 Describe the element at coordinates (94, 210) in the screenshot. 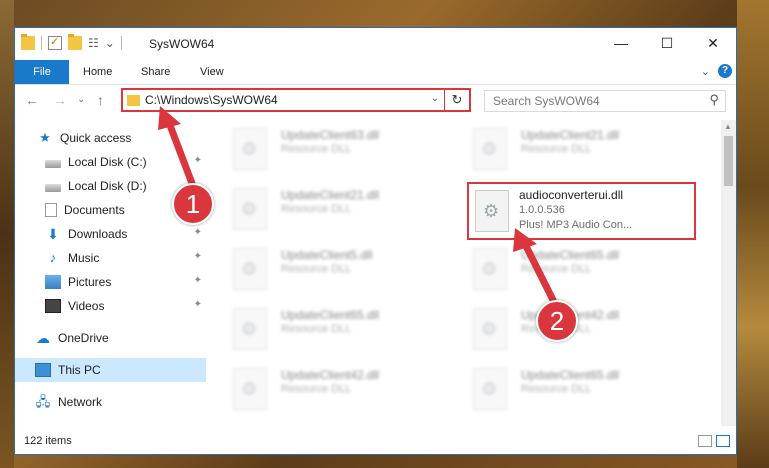

I see `sidebar-item-label: Documents` at that location.